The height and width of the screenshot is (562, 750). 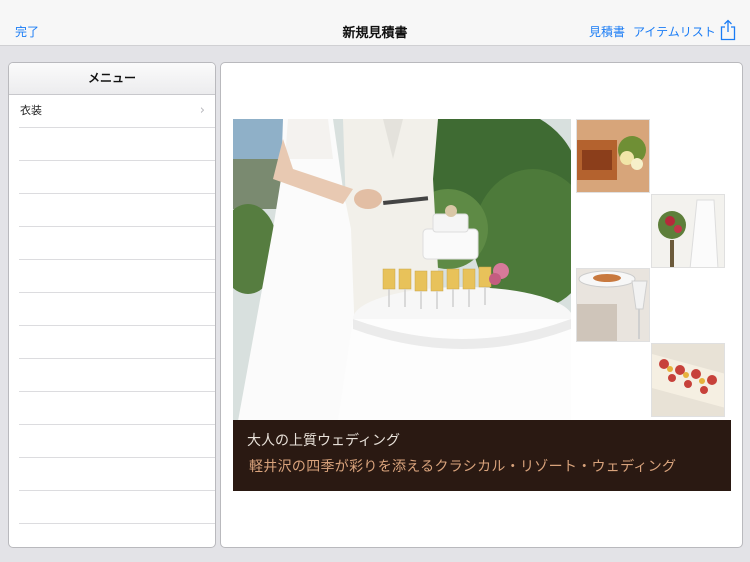 What do you see at coordinates (613, 156) in the screenshot?
I see `venue-thumbnail` at bounding box center [613, 156].